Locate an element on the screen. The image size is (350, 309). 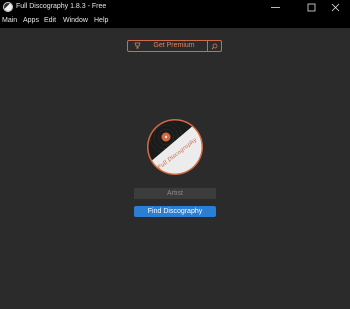
title-bar: Full Discography 1.8.3 - Free is located at coordinates (175, 7).